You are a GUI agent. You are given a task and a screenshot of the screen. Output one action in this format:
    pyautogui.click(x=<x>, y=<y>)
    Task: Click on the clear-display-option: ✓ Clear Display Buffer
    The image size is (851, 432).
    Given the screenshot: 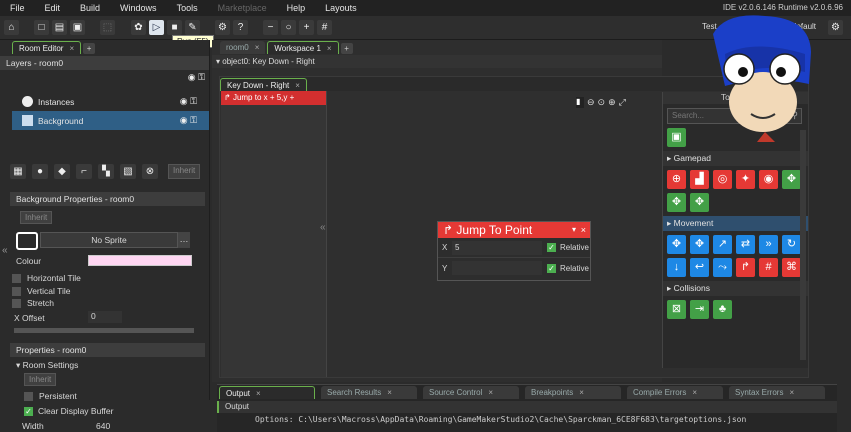 What is the action you would take?
    pyautogui.click(x=68, y=411)
    